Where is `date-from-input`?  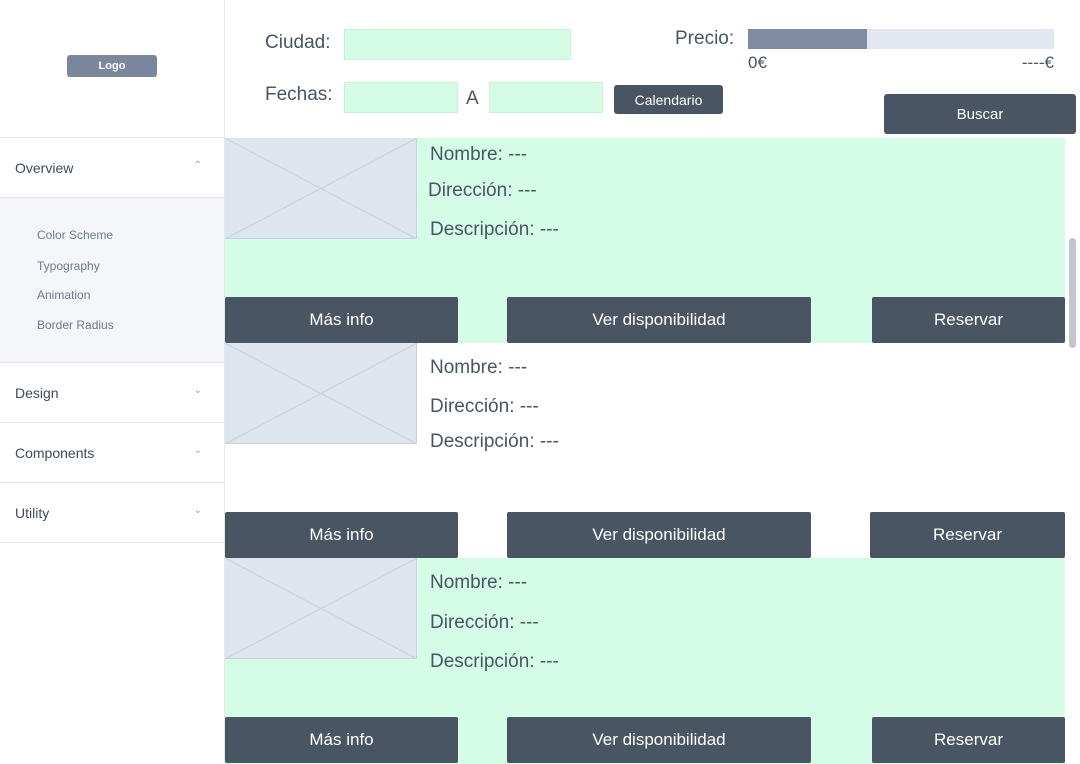
date-from-input is located at coordinates (401, 97).